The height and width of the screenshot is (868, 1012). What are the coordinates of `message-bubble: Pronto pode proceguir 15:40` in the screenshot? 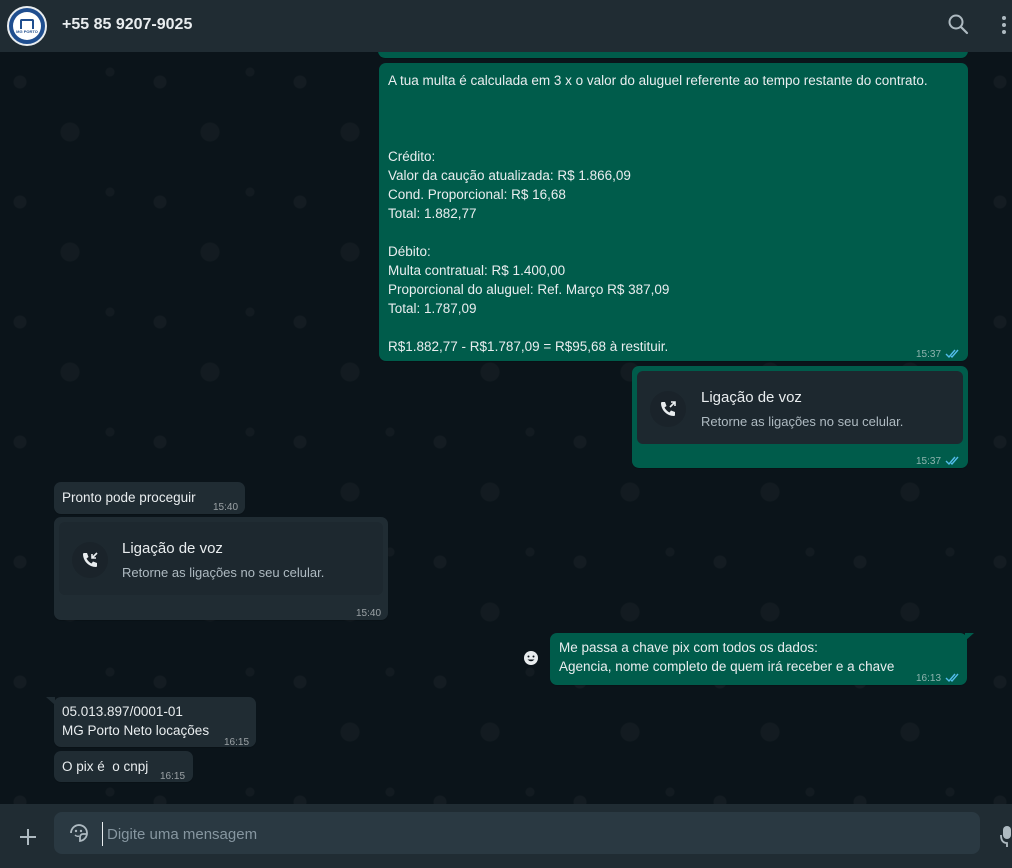 It's located at (149, 498).